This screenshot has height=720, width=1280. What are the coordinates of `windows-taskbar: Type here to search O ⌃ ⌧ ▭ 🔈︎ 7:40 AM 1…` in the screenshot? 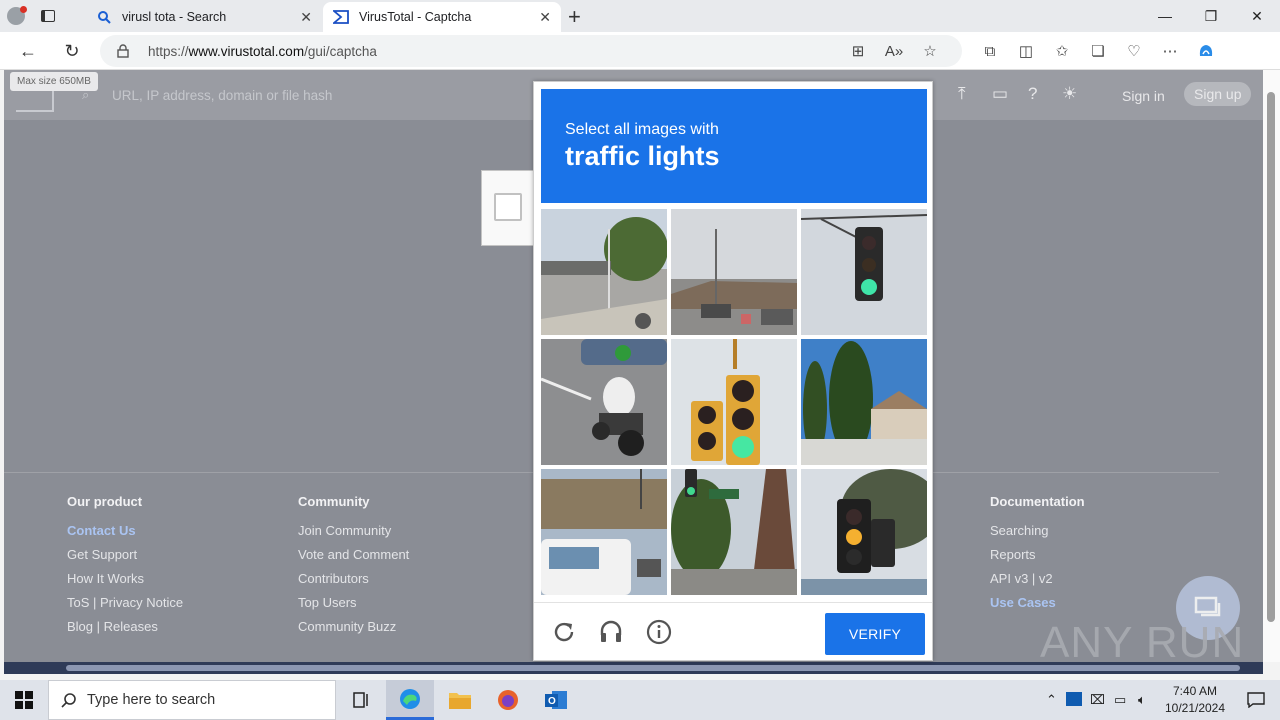 It's located at (640, 700).